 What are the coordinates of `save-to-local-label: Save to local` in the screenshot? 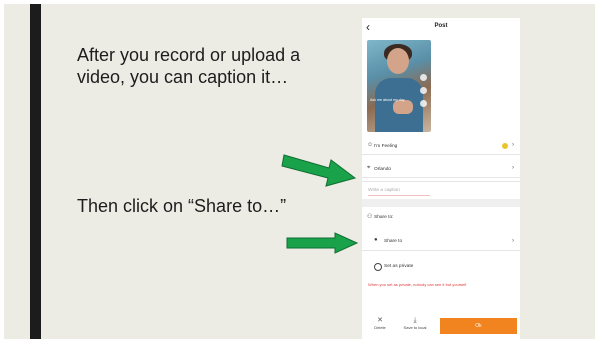 It's located at (415, 327).